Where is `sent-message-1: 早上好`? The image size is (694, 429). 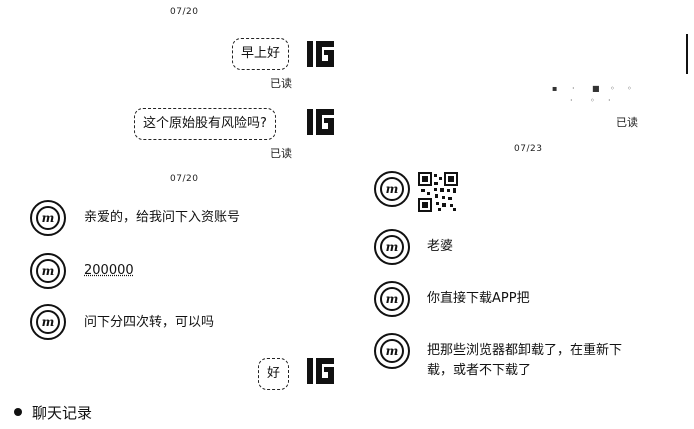 sent-message-1: 早上好 is located at coordinates (261, 54).